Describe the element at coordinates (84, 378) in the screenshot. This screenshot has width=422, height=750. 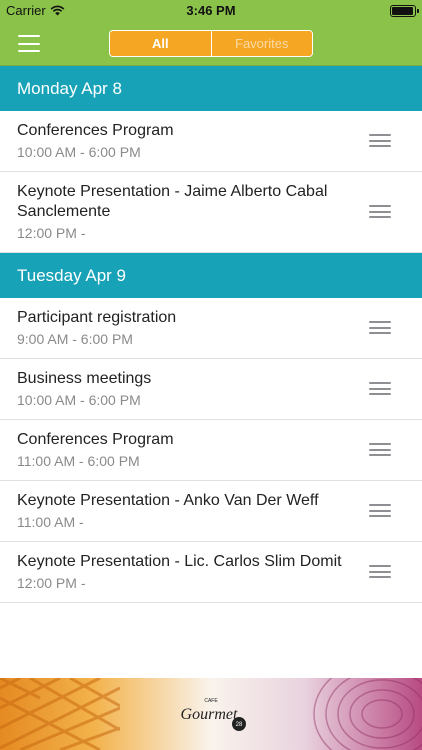
I see `event-title: Business meetings` at that location.